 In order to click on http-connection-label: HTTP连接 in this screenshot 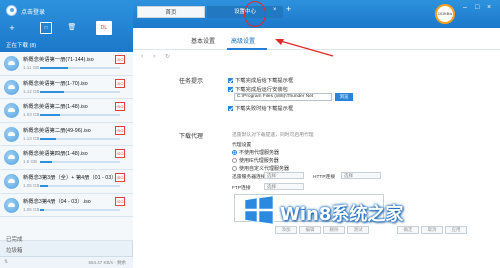, I will do `click(324, 177)`.